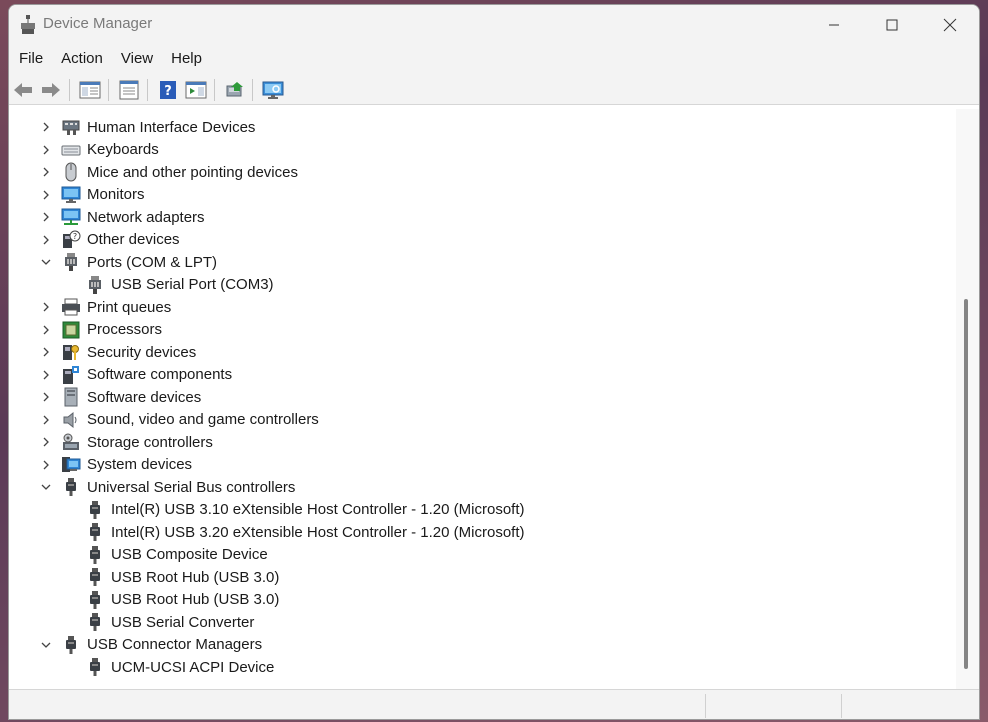 This screenshot has width=988, height=722. I want to click on action-pane-icon, so click(196, 90).